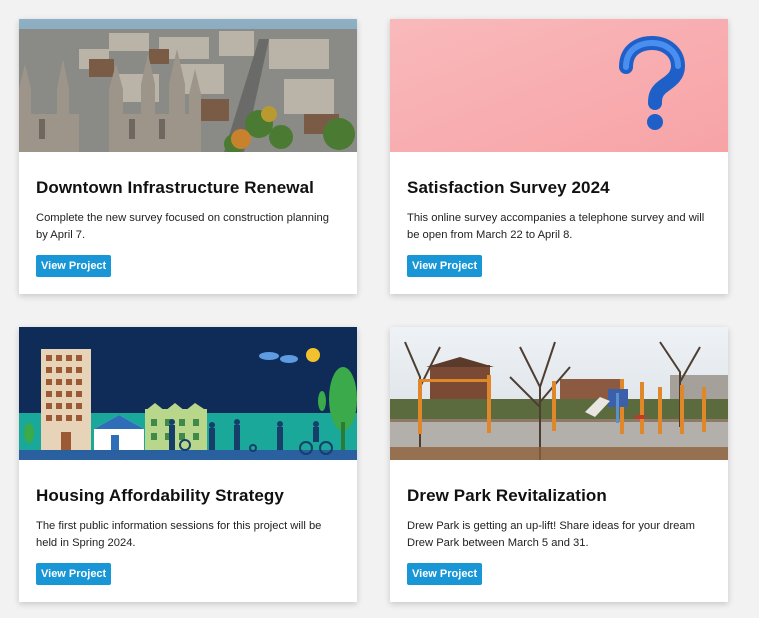  I want to click on park-playground-photo, so click(559, 393).